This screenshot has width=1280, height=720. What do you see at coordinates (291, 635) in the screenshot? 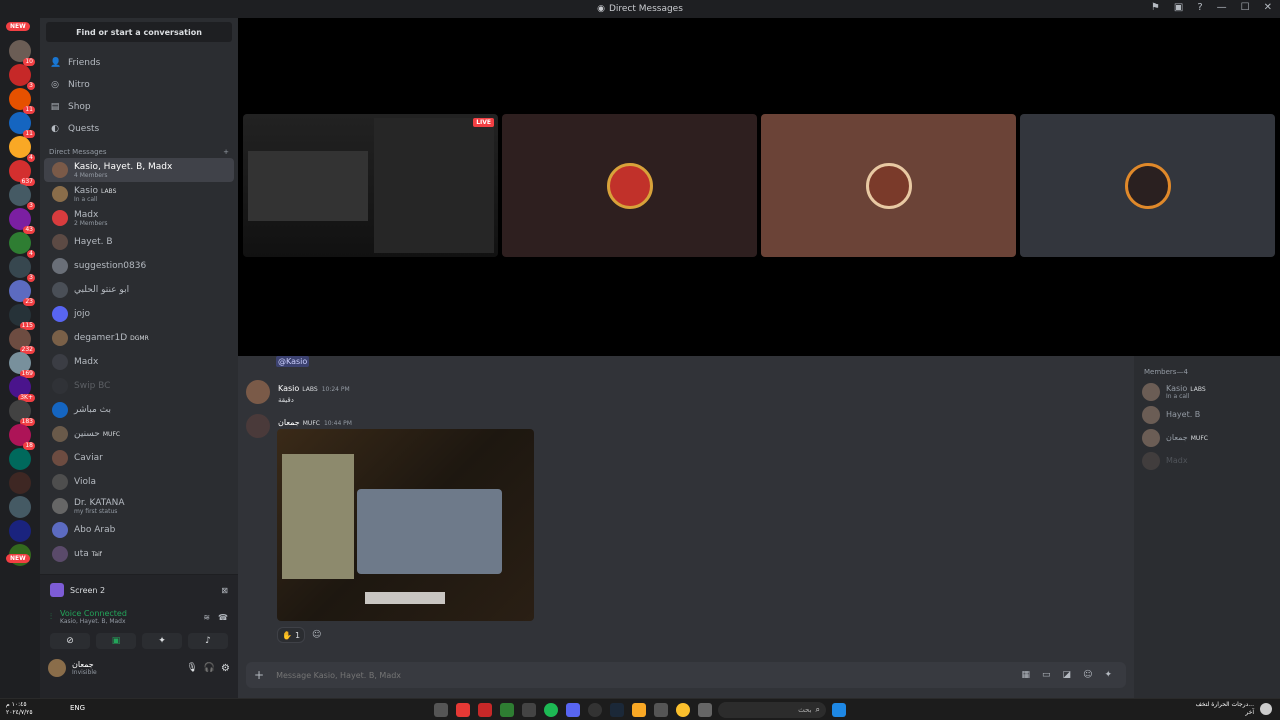
I see `reaction-wave: ✋ 1` at bounding box center [291, 635].